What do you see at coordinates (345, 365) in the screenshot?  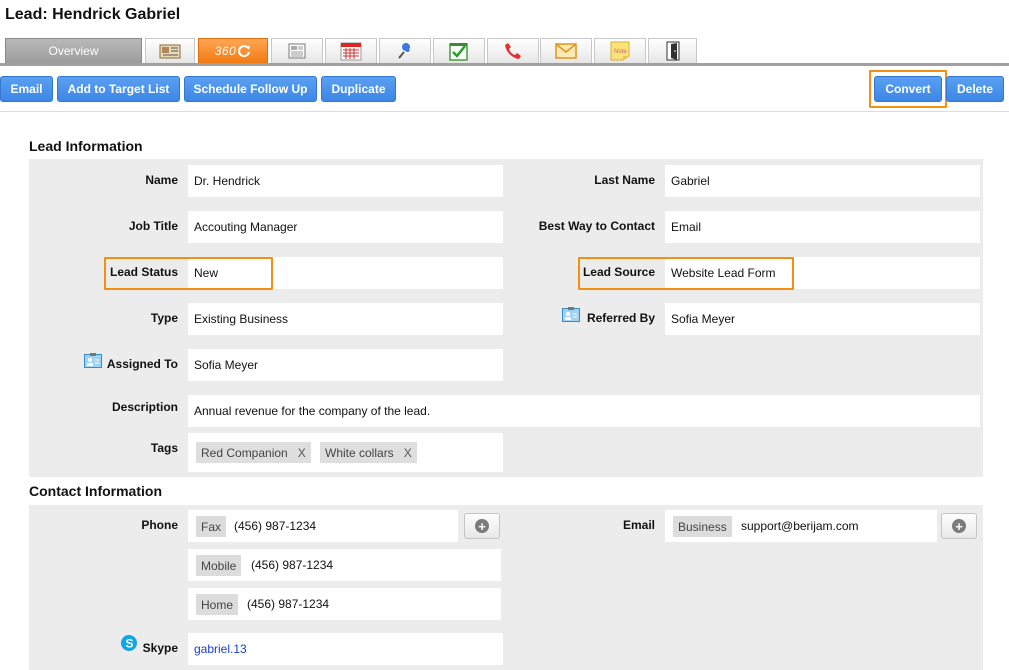 I see `assigned-to-value: Sofia Meyer` at bounding box center [345, 365].